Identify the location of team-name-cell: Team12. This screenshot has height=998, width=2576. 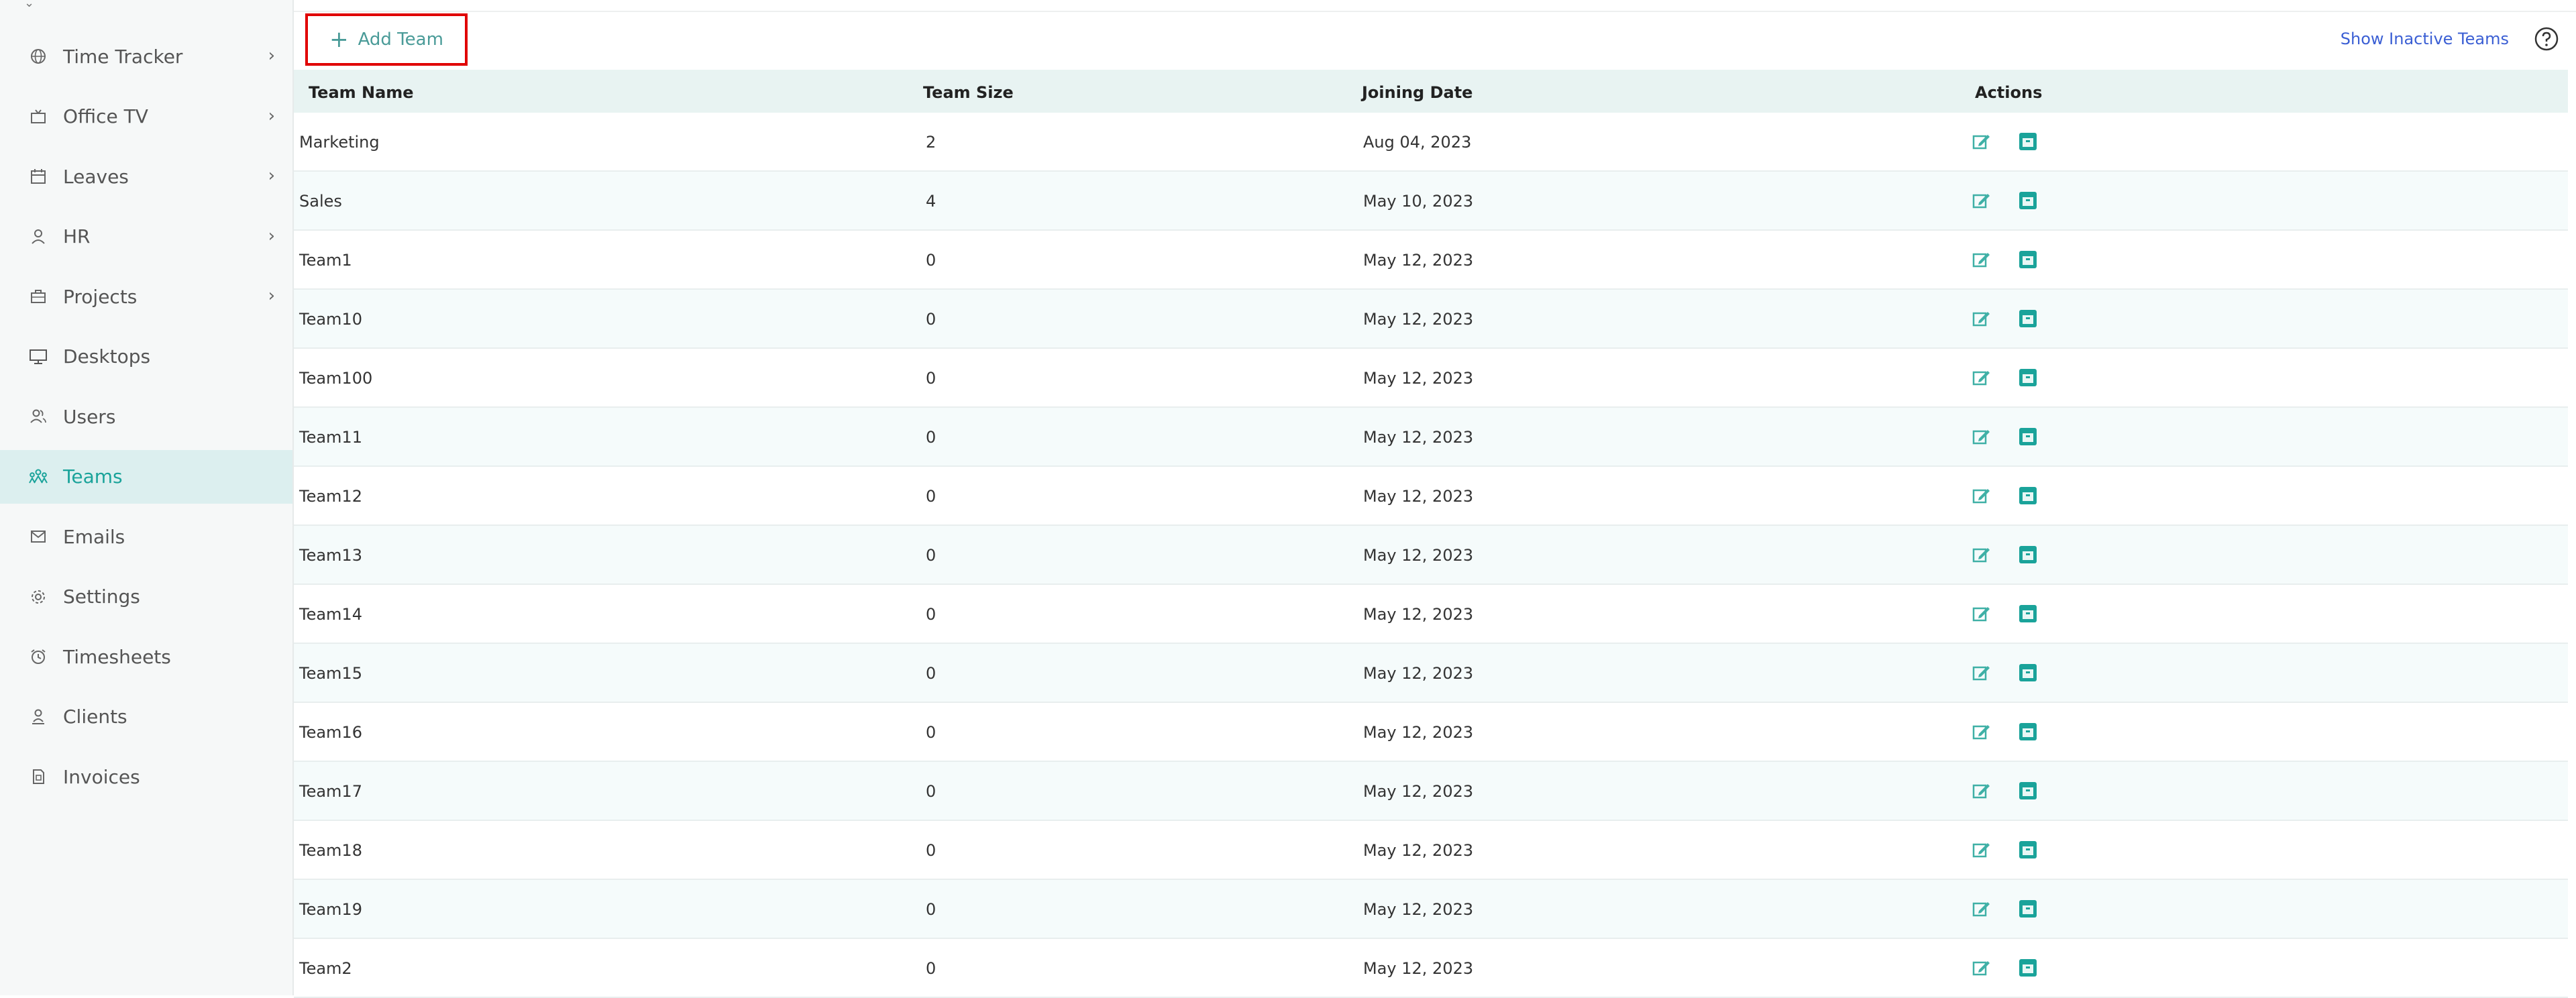
(330, 496).